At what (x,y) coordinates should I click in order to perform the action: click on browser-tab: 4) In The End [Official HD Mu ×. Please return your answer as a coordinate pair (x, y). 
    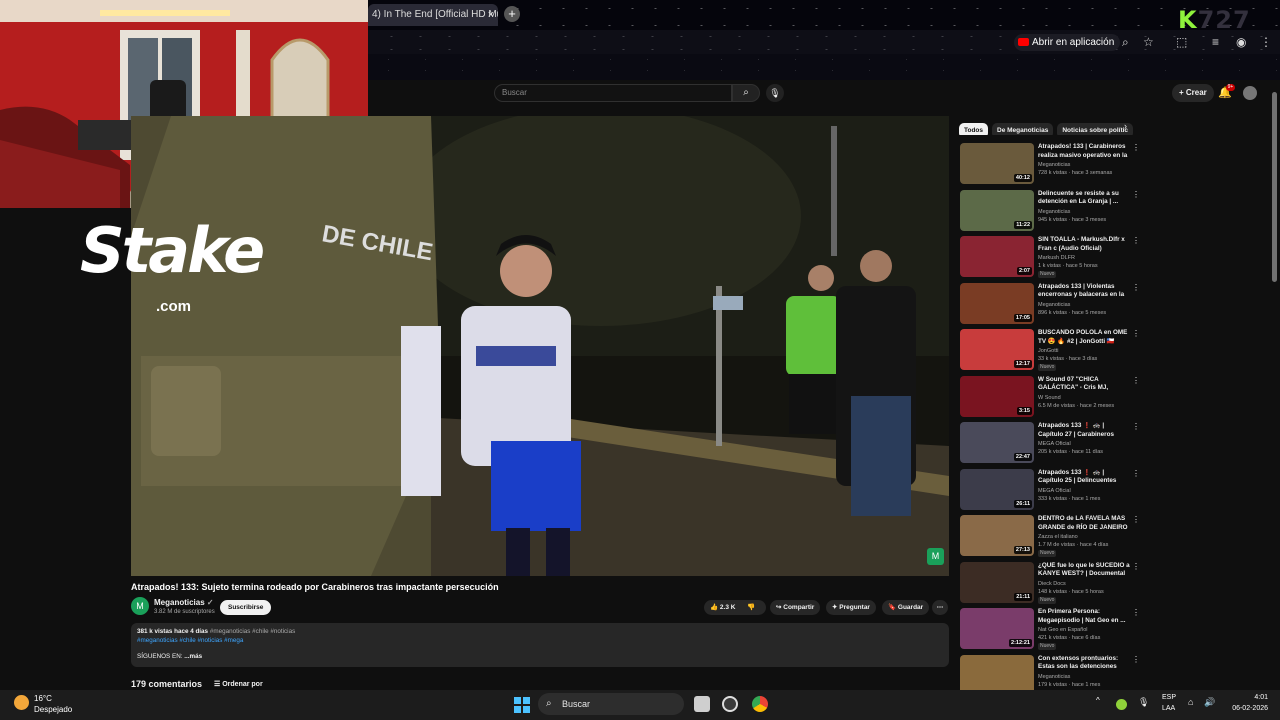
    Looking at the image, I should click on (433, 15).